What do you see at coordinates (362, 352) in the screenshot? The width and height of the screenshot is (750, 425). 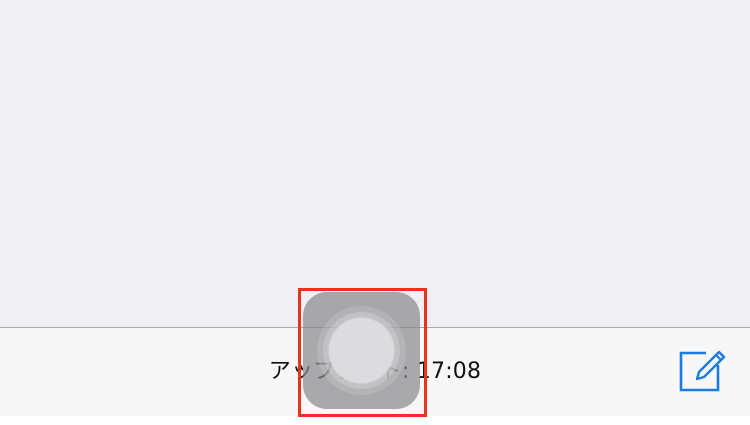 I see `highlight-annotation-box` at bounding box center [362, 352].